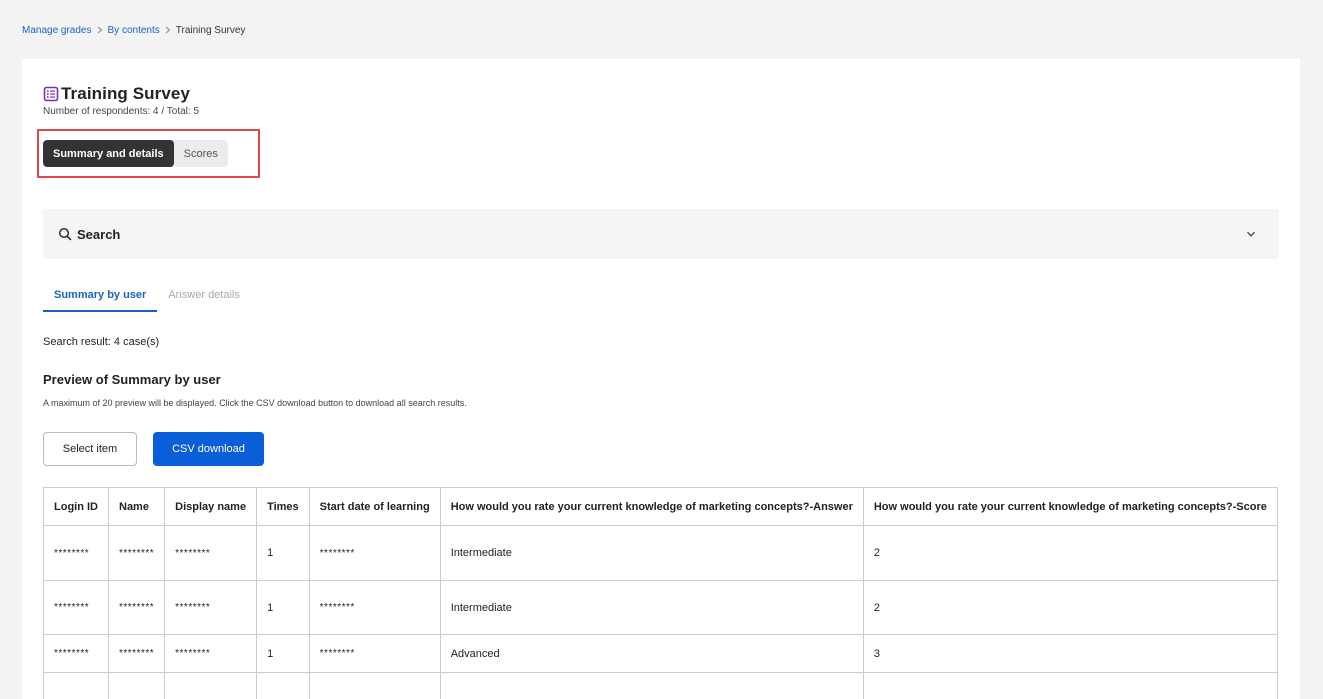 The height and width of the screenshot is (699, 1323). Describe the element at coordinates (125, 94) in the screenshot. I see `page-title: Training Survey` at that location.